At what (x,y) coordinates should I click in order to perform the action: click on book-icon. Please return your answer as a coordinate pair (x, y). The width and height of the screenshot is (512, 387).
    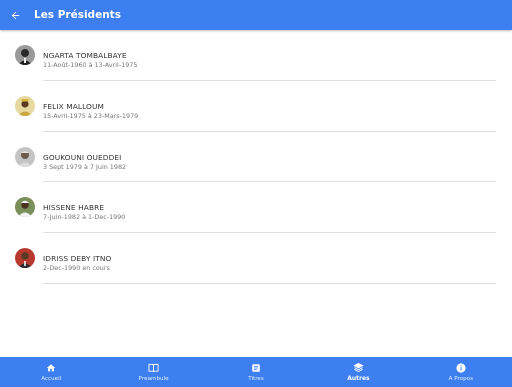
    Looking at the image, I should click on (153, 368).